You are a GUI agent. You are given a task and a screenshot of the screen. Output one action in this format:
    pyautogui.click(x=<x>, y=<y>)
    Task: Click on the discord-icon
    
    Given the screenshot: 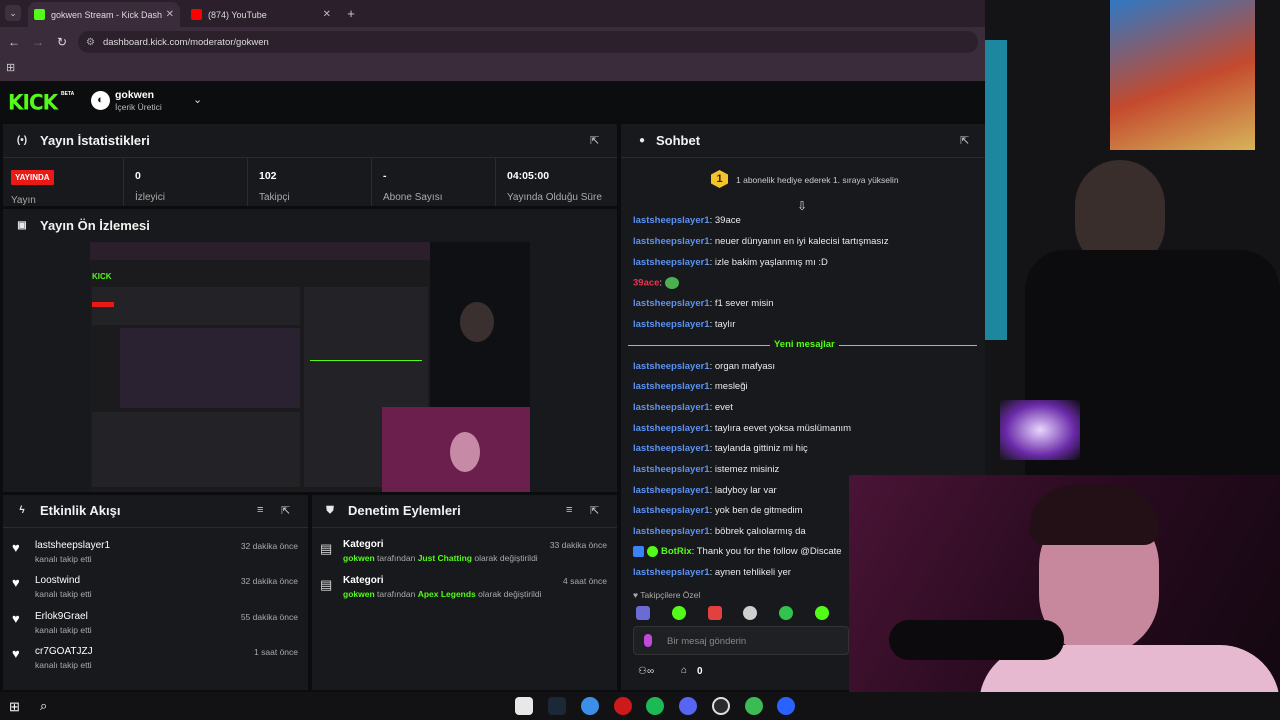 What is the action you would take?
    pyautogui.click(x=688, y=706)
    